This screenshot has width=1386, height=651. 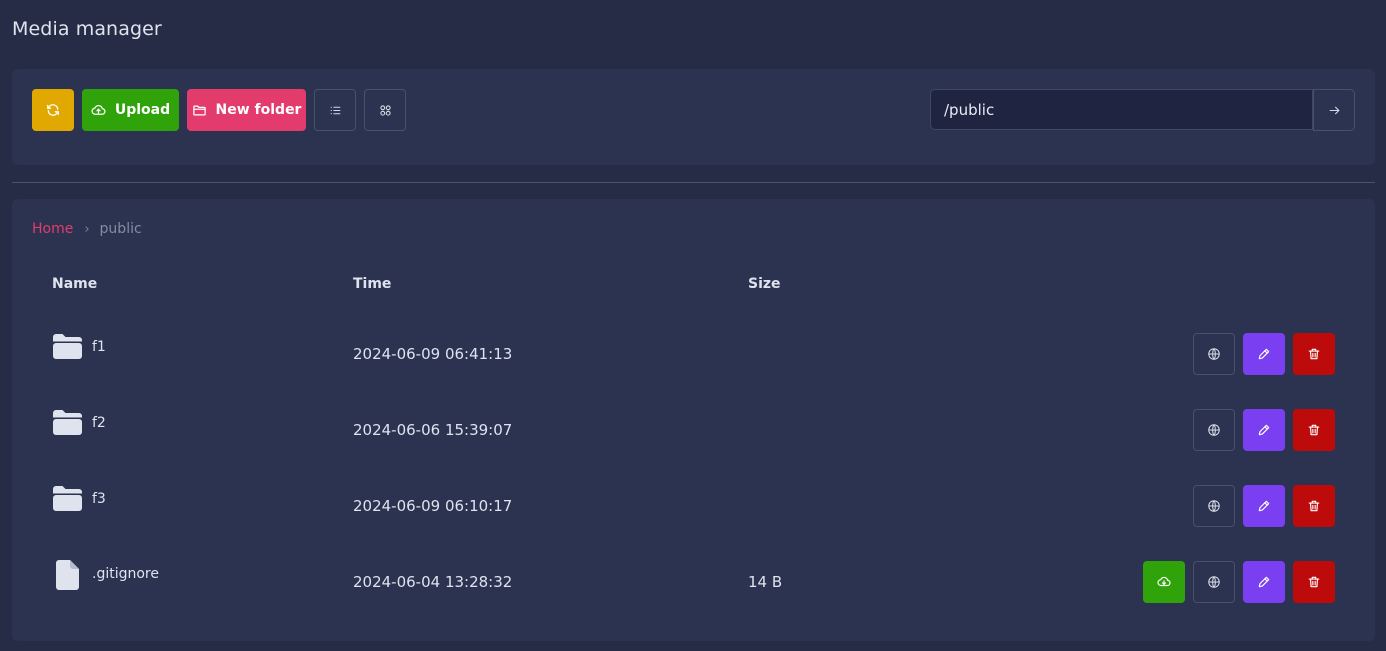 I want to click on list-view-button, so click(x=335, y=110).